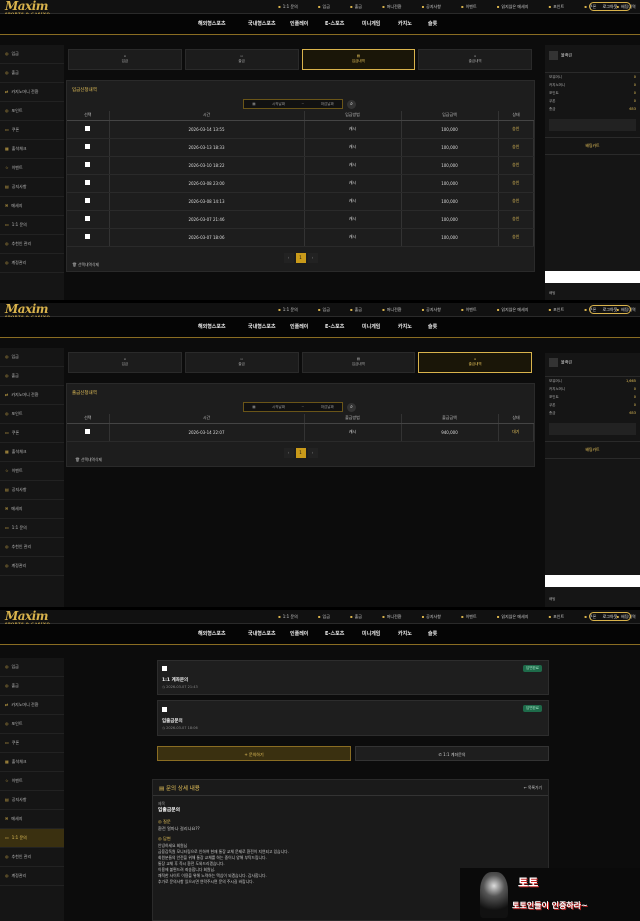 This screenshot has width=640, height=921. I want to click on back-to-list-button: ← 목록가기, so click(533, 788).